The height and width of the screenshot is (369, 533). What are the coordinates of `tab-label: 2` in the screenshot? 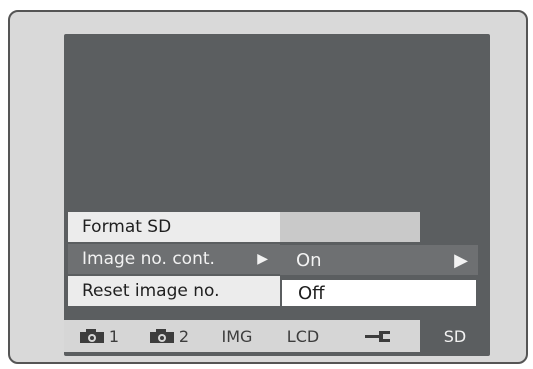 It's located at (184, 336).